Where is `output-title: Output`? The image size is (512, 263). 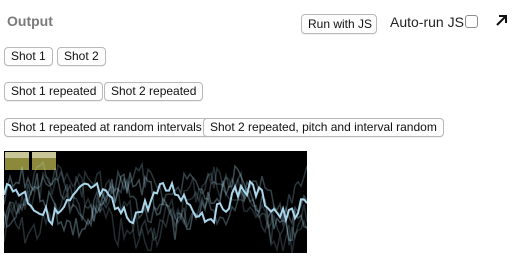 output-title: Output is located at coordinates (30, 21).